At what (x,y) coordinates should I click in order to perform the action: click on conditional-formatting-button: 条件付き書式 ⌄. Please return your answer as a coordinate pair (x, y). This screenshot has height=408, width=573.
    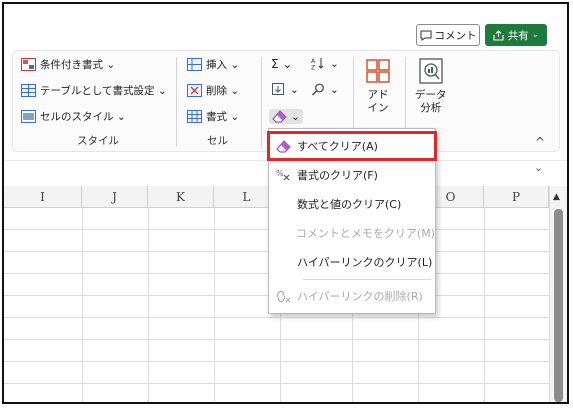
    Looking at the image, I should click on (68, 64).